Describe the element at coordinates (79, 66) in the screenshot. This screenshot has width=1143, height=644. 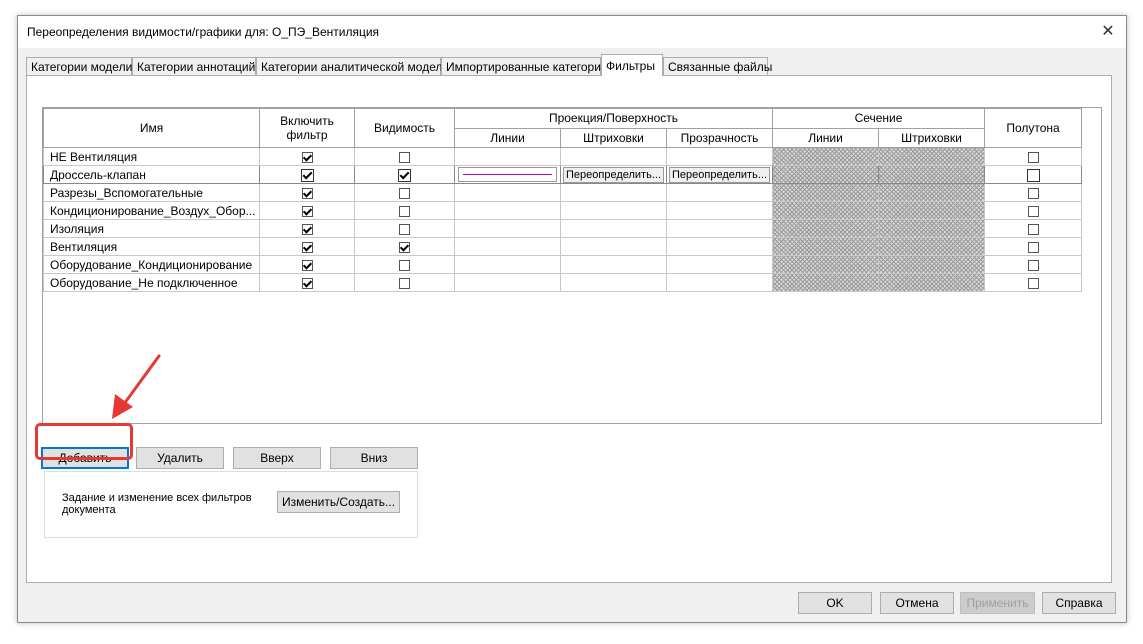
I see `tab-model-categories: Категории модели` at that location.